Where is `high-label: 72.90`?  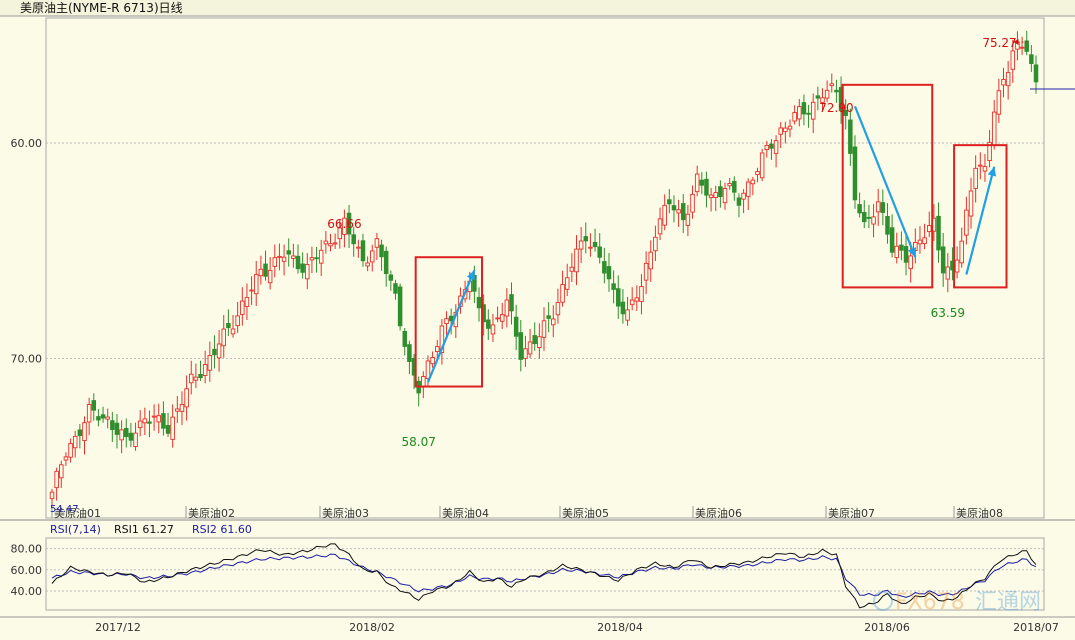
high-label: 72.90 is located at coordinates (836, 108).